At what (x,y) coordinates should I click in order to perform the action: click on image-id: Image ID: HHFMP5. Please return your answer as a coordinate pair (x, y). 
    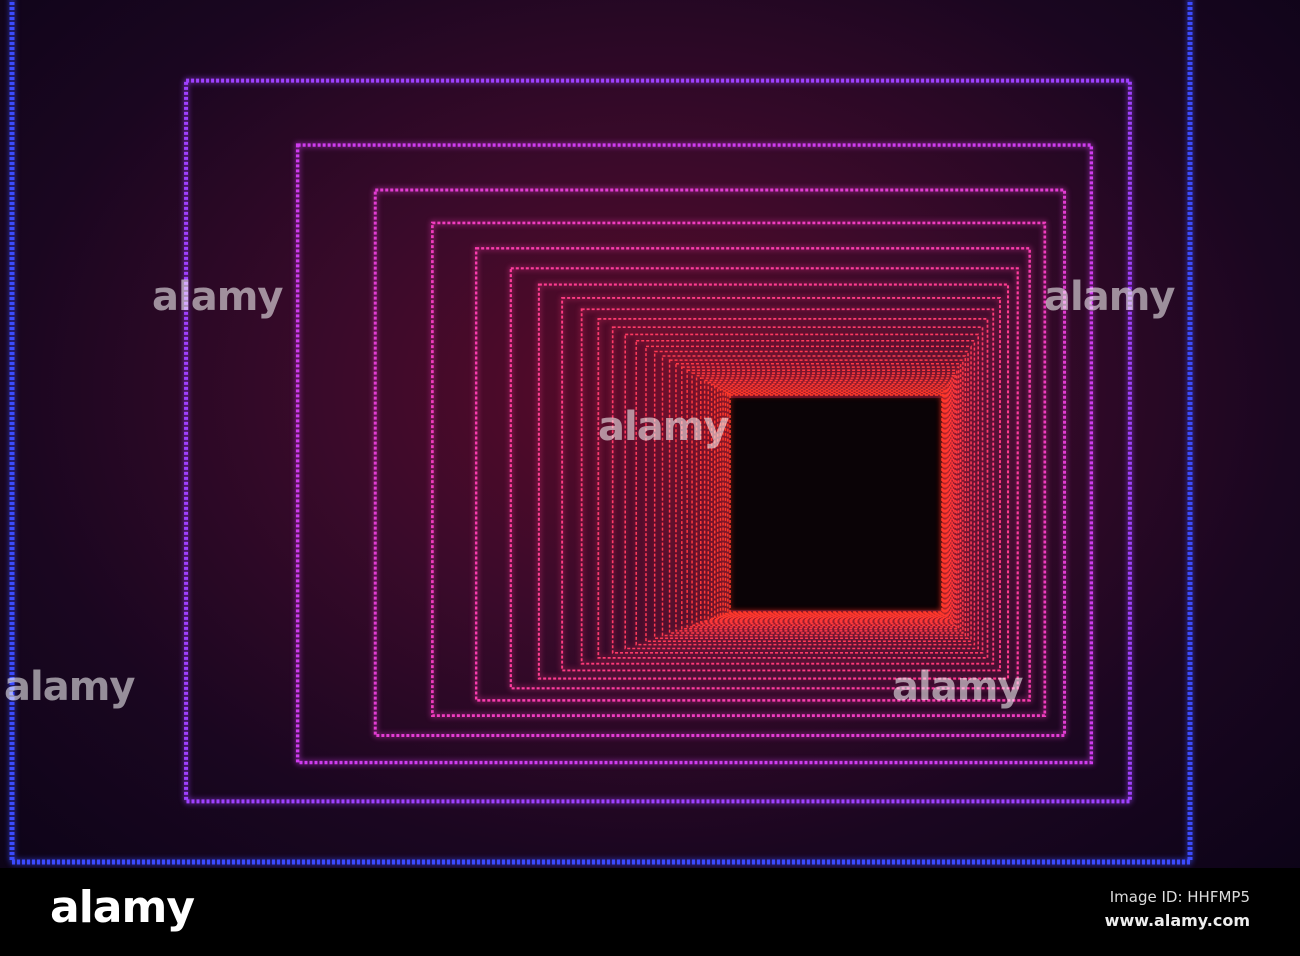
    Looking at the image, I should click on (1179, 897).